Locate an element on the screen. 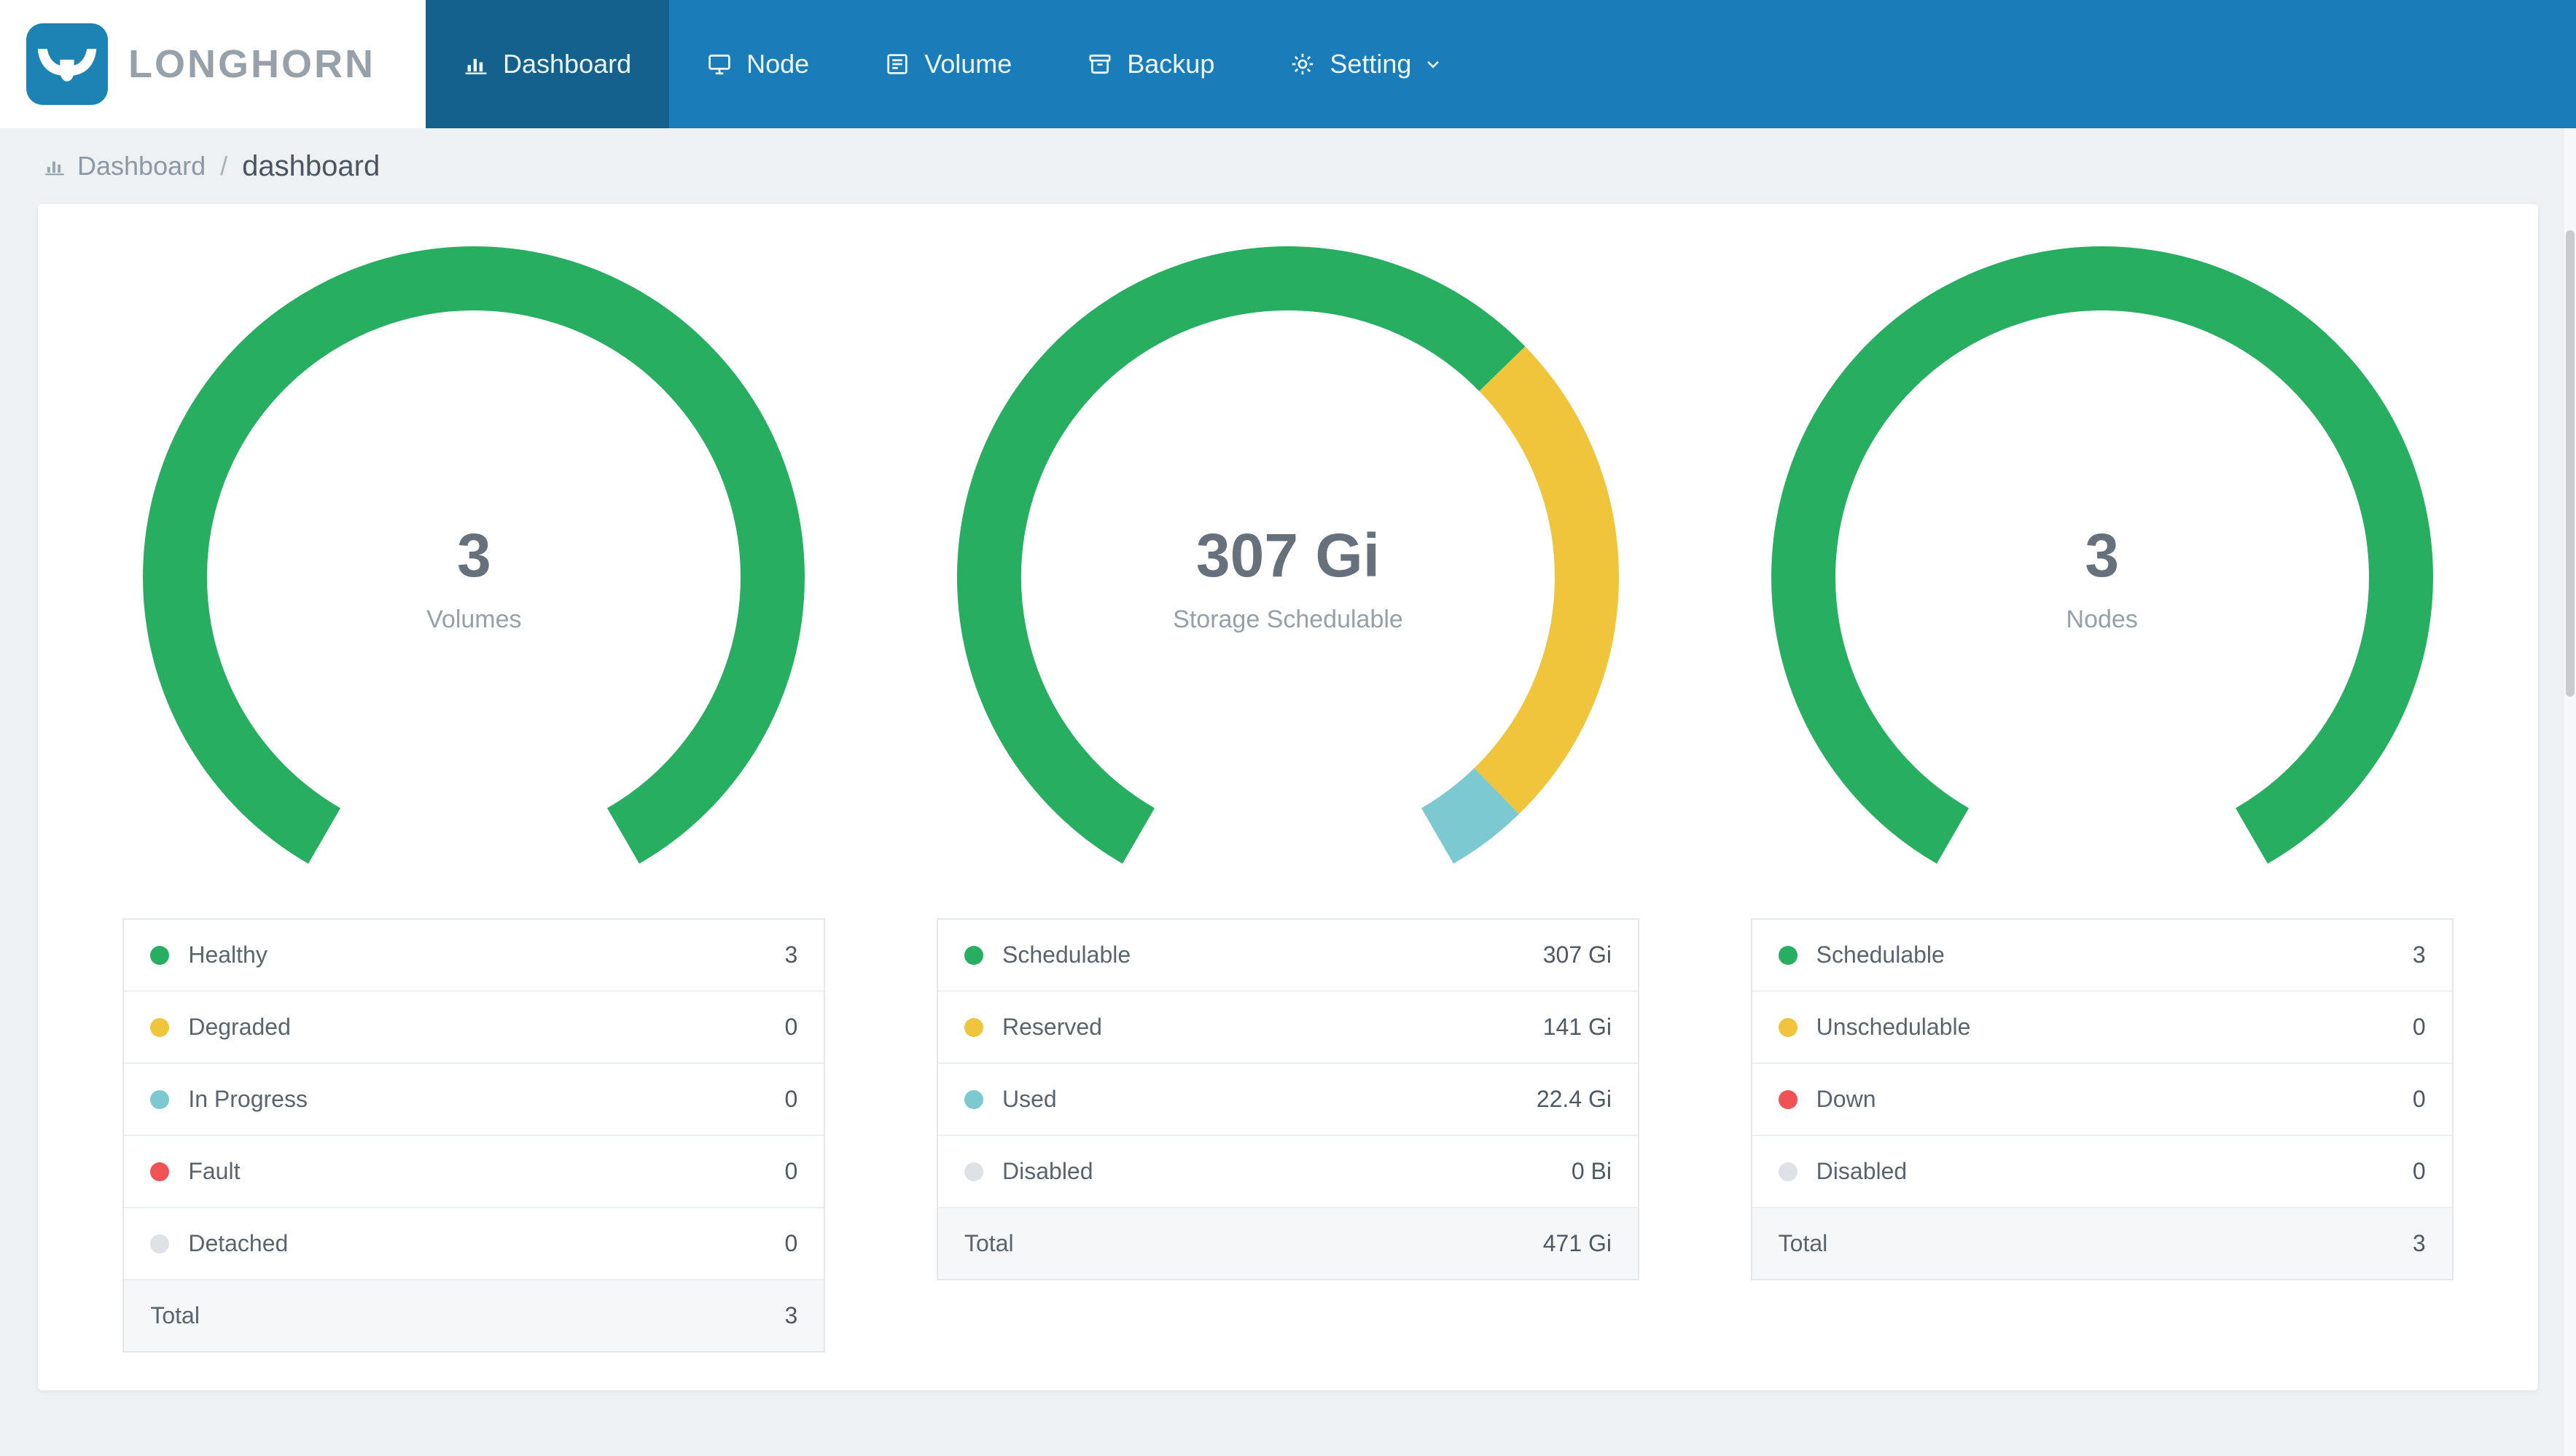 The height and width of the screenshot is (1456, 2576). breadcrumb-section: Dashboard is located at coordinates (141, 166).